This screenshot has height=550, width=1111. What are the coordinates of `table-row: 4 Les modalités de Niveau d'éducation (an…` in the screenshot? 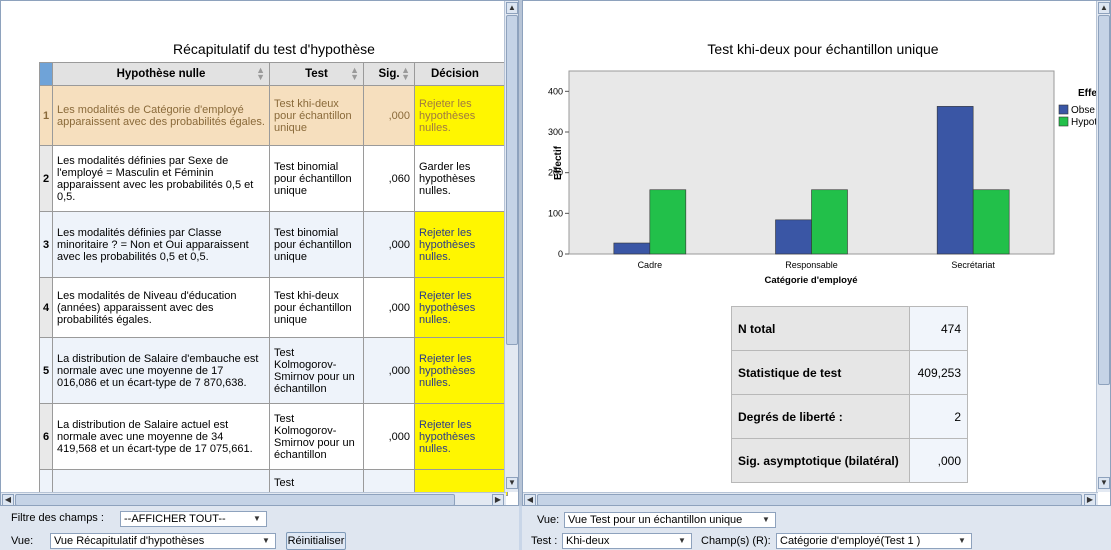 It's located at (273, 307).